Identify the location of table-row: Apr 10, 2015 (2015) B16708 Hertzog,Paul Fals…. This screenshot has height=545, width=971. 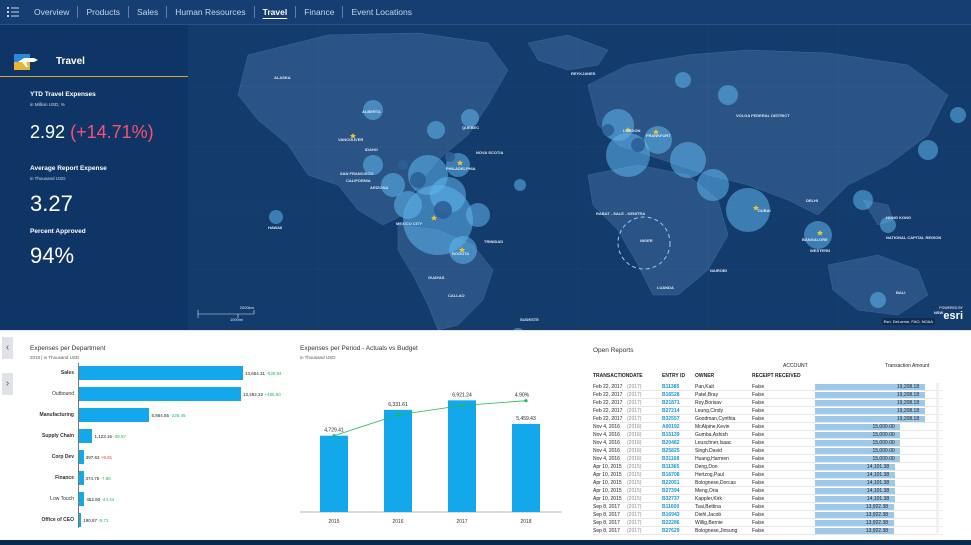
(768, 475).